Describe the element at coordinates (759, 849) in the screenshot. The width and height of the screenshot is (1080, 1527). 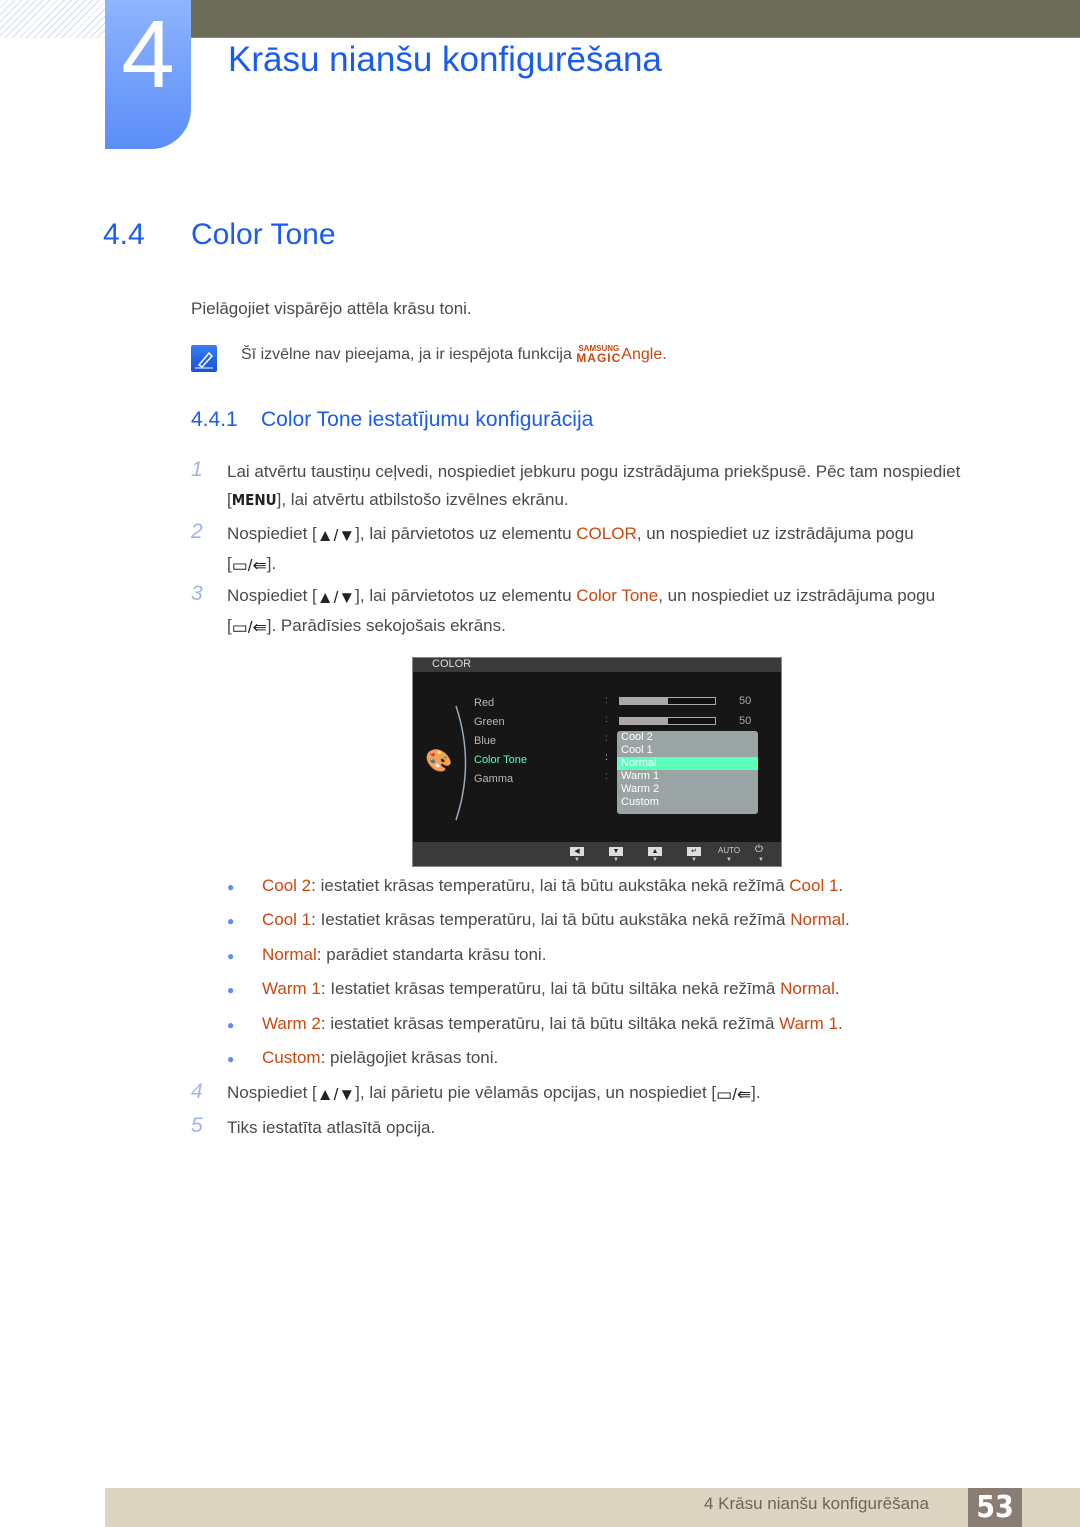
I see `power-icon: ⏻` at that location.